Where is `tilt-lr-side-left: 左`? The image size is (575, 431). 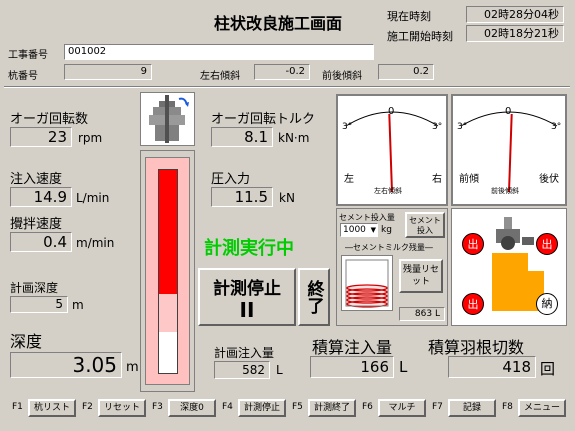 tilt-lr-side-left: 左 is located at coordinates (349, 179).